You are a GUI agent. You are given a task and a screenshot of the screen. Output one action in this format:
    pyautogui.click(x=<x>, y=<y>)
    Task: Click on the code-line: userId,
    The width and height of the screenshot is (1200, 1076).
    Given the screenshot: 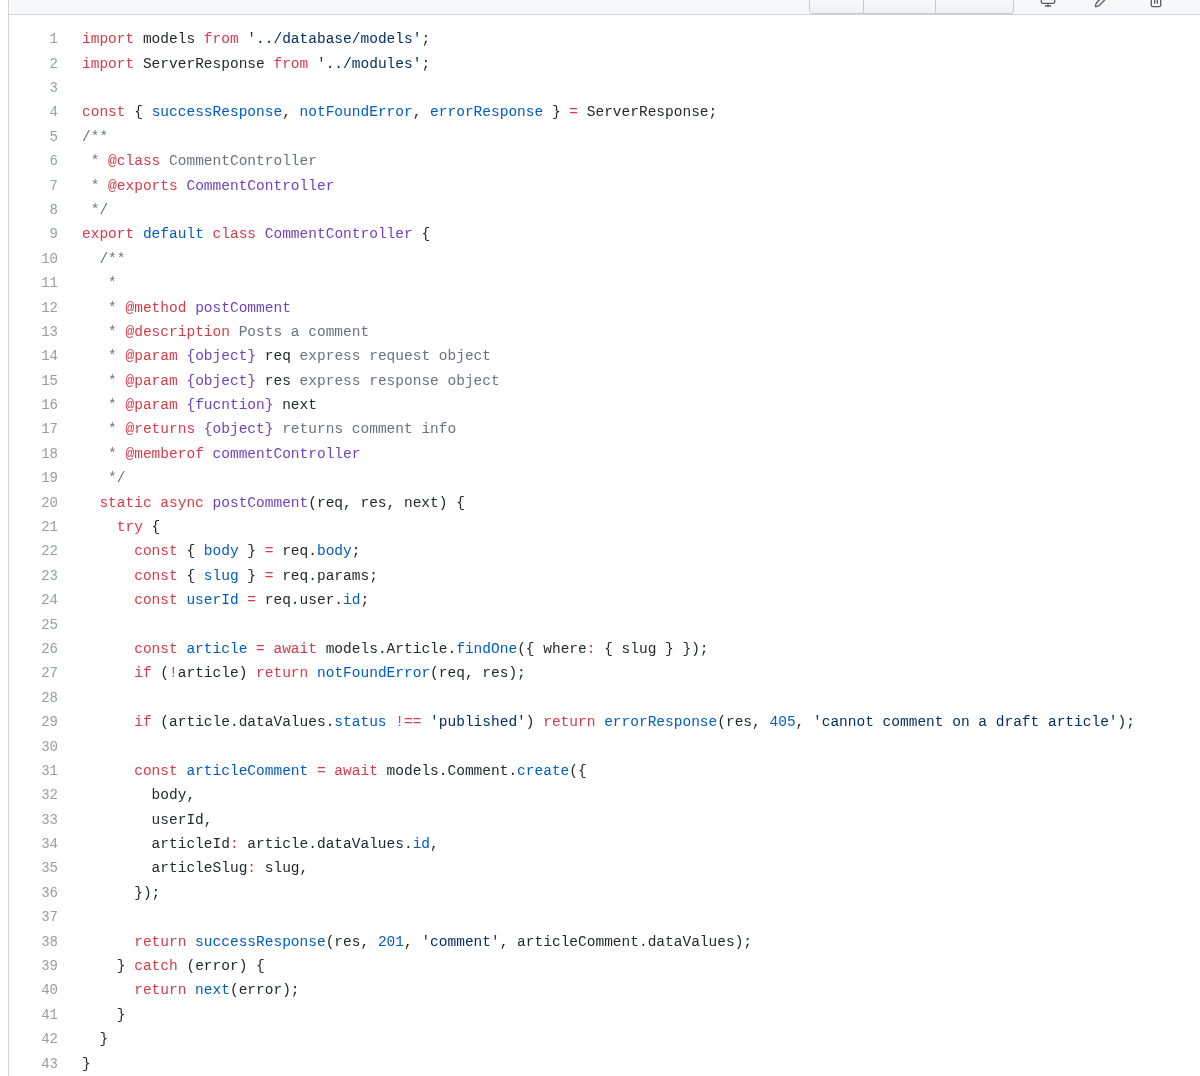 What is the action you would take?
    pyautogui.click(x=181, y=820)
    